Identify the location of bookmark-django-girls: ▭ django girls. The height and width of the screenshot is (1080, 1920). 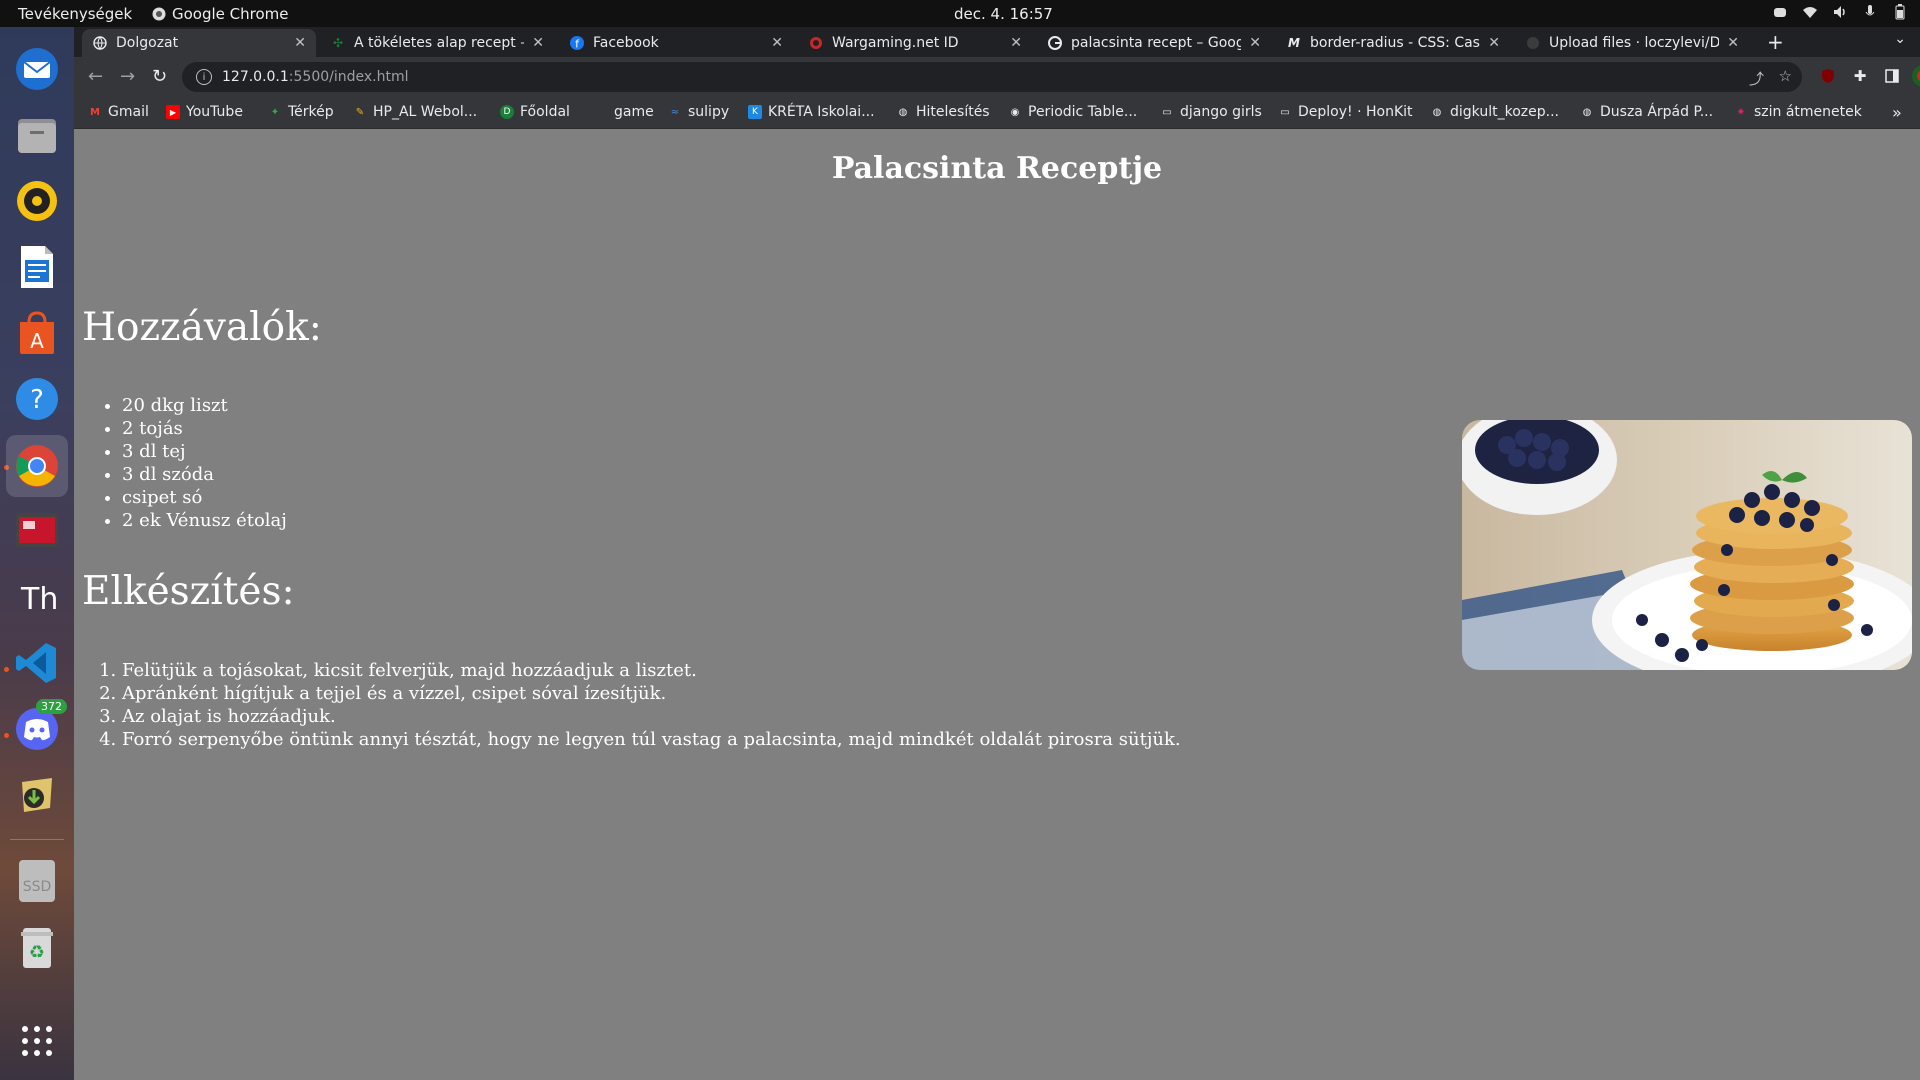
(1211, 112).